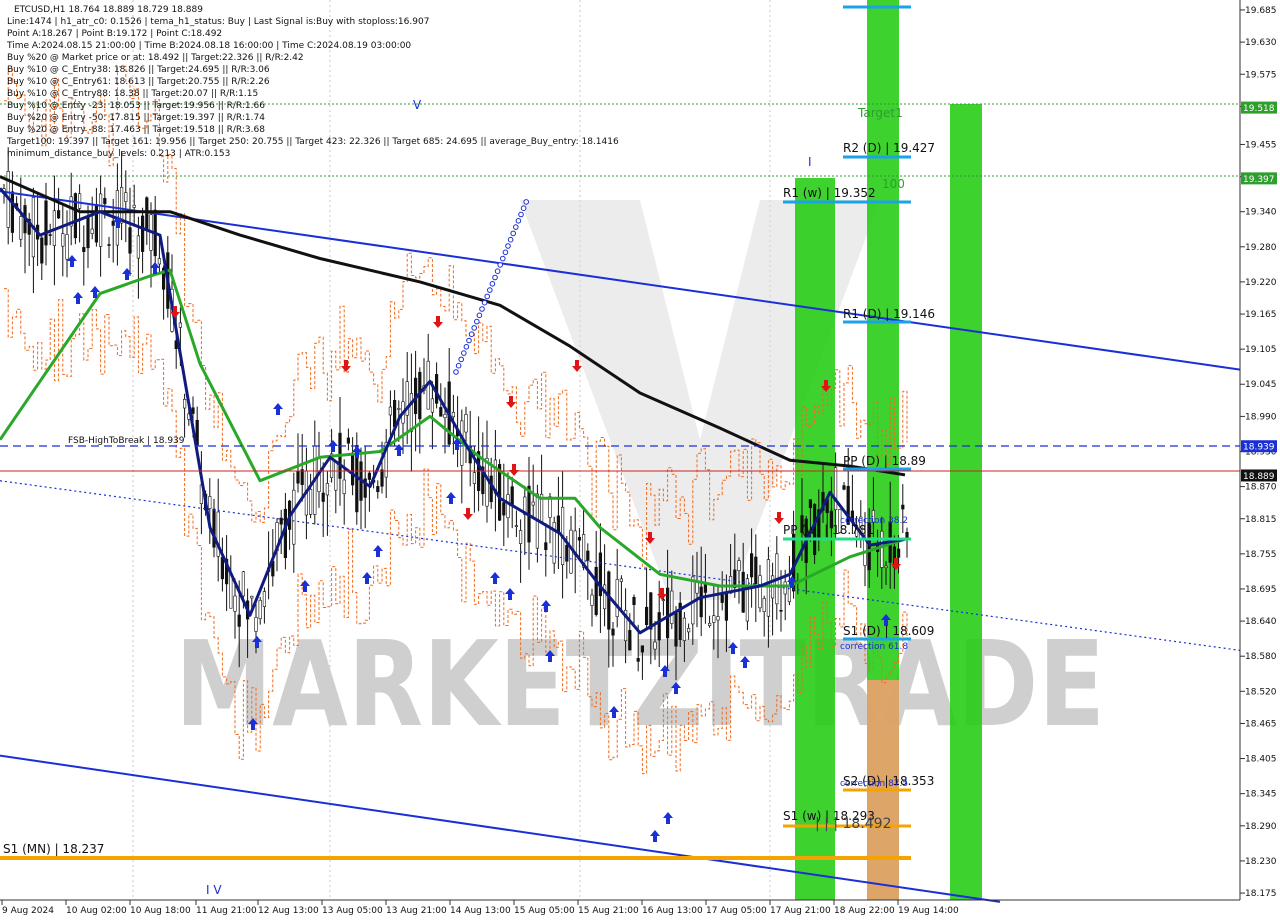 This screenshot has height=920, width=1280. Describe the element at coordinates (608, 911) in the screenshot. I see `x-tick-label: 15 Aug 21:00` at that location.